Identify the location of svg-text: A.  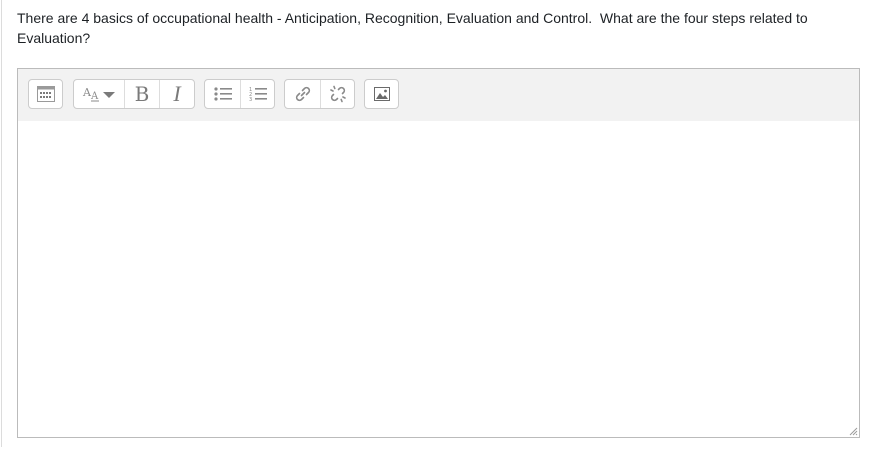
(94, 96).